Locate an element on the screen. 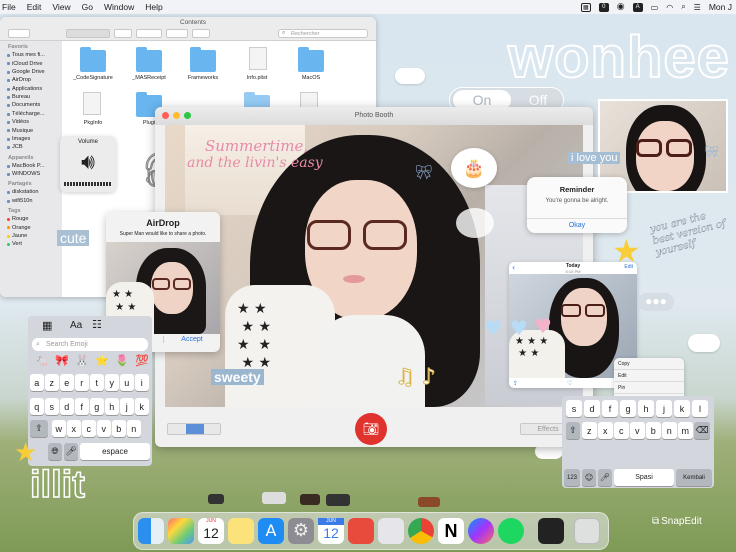 The height and width of the screenshot is (552, 736). emoji-key: 💯 is located at coordinates (142, 360).